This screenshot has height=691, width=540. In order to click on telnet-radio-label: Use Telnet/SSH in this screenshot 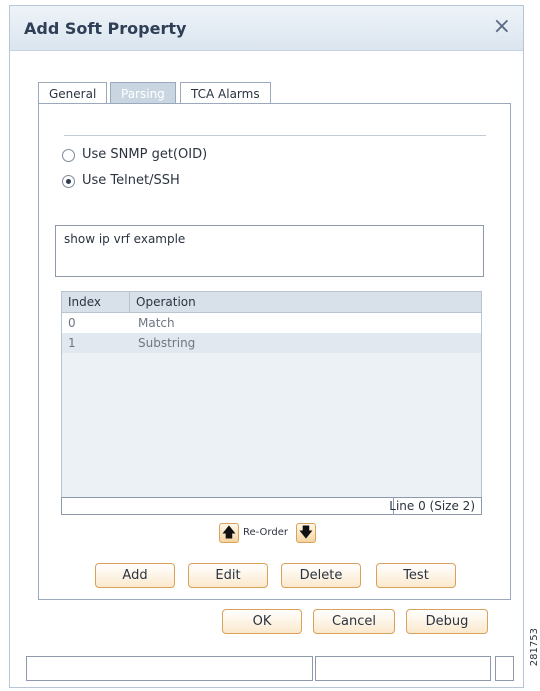, I will do `click(131, 180)`.